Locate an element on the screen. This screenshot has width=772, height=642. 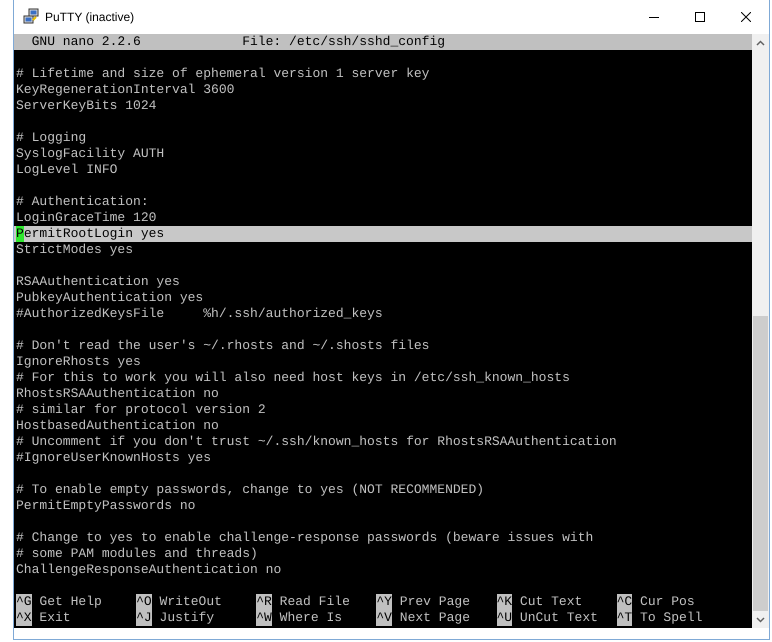
shortcut-label: To Spell is located at coordinates (671, 618).